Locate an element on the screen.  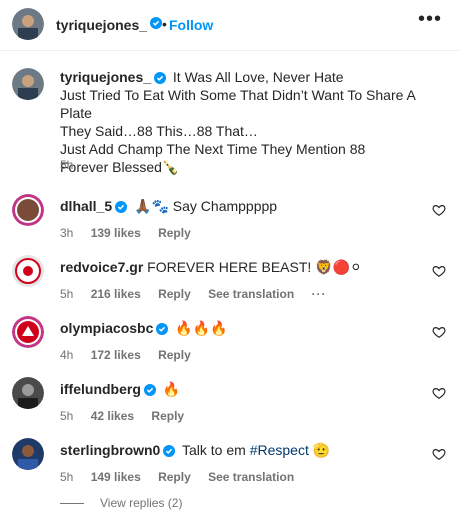
comment-meta: 5h 149 likes Reply See translation is located at coordinates (184, 477).